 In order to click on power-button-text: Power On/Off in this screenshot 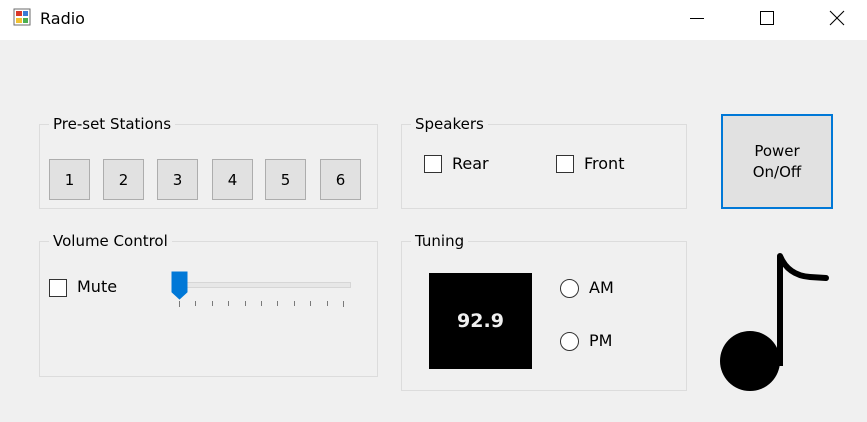, I will do `click(777, 162)`.